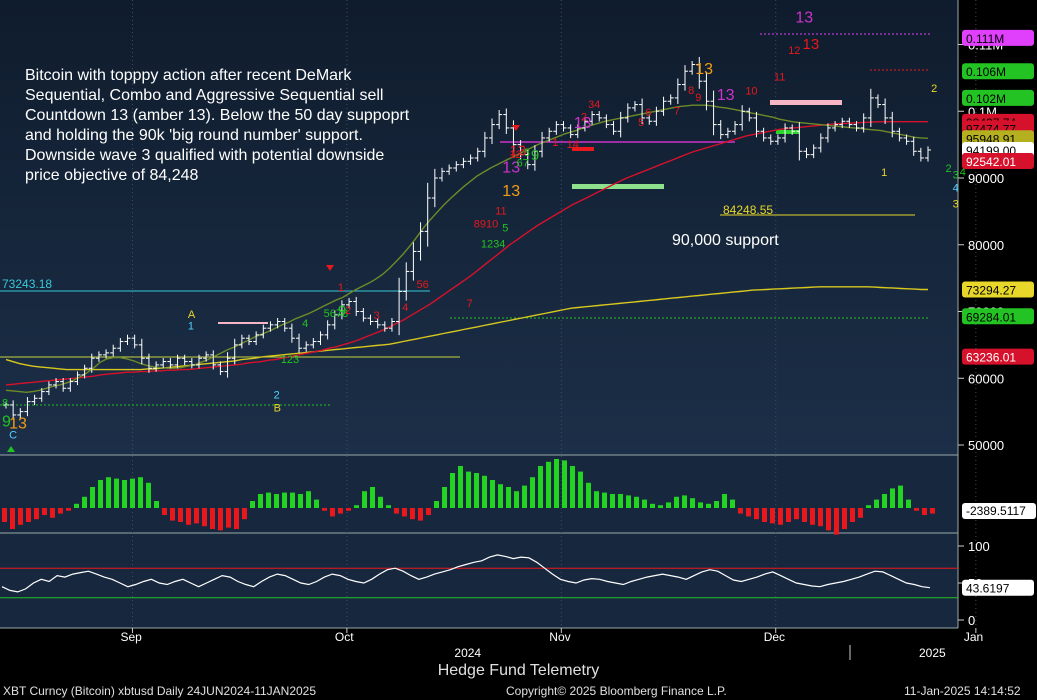 Image resolution: width=1037 pixels, height=700 pixels. What do you see at coordinates (479, 580) in the screenshot?
I see `indicator2-panel` at bounding box center [479, 580].